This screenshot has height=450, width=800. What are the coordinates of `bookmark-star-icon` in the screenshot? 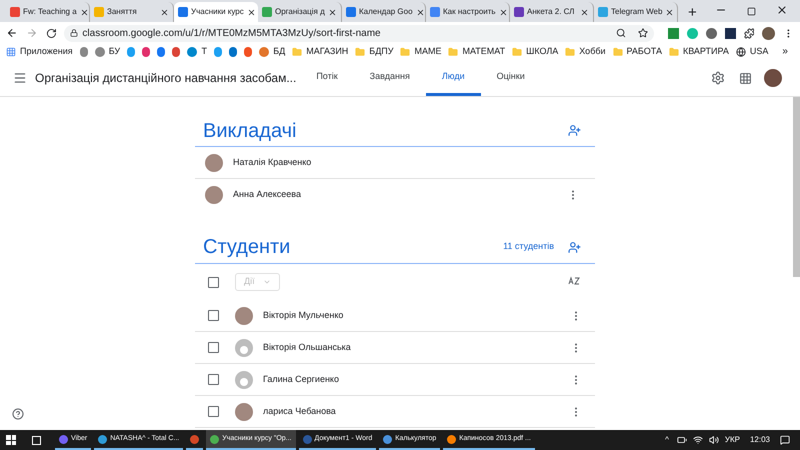 It's located at (643, 33).